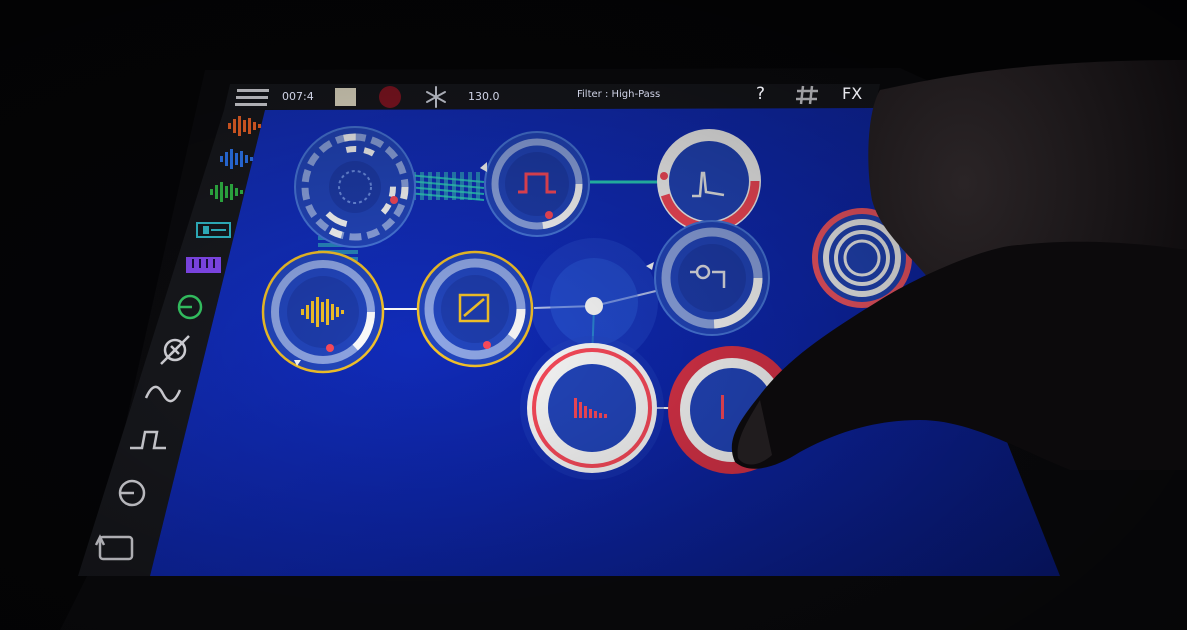 This screenshot has width=1187, height=630. Describe the element at coordinates (619, 94) in the screenshot. I see `status-text: Filter : High-Pass` at that location.